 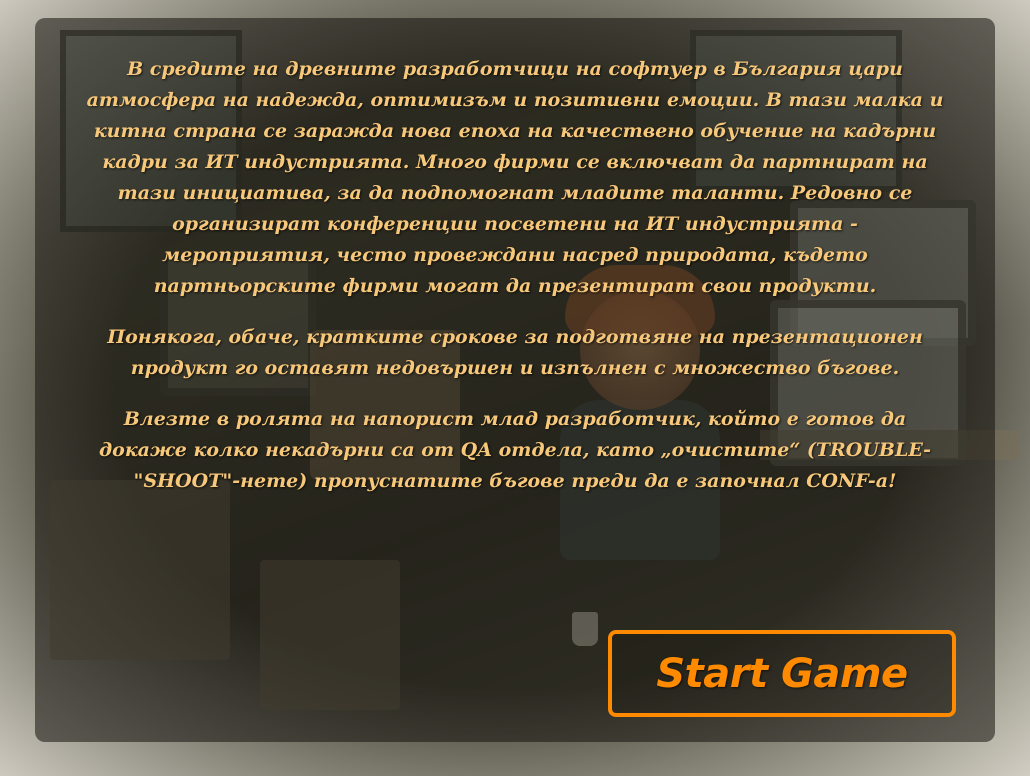 I want to click on start-game-button: Start Game, so click(x=782, y=673).